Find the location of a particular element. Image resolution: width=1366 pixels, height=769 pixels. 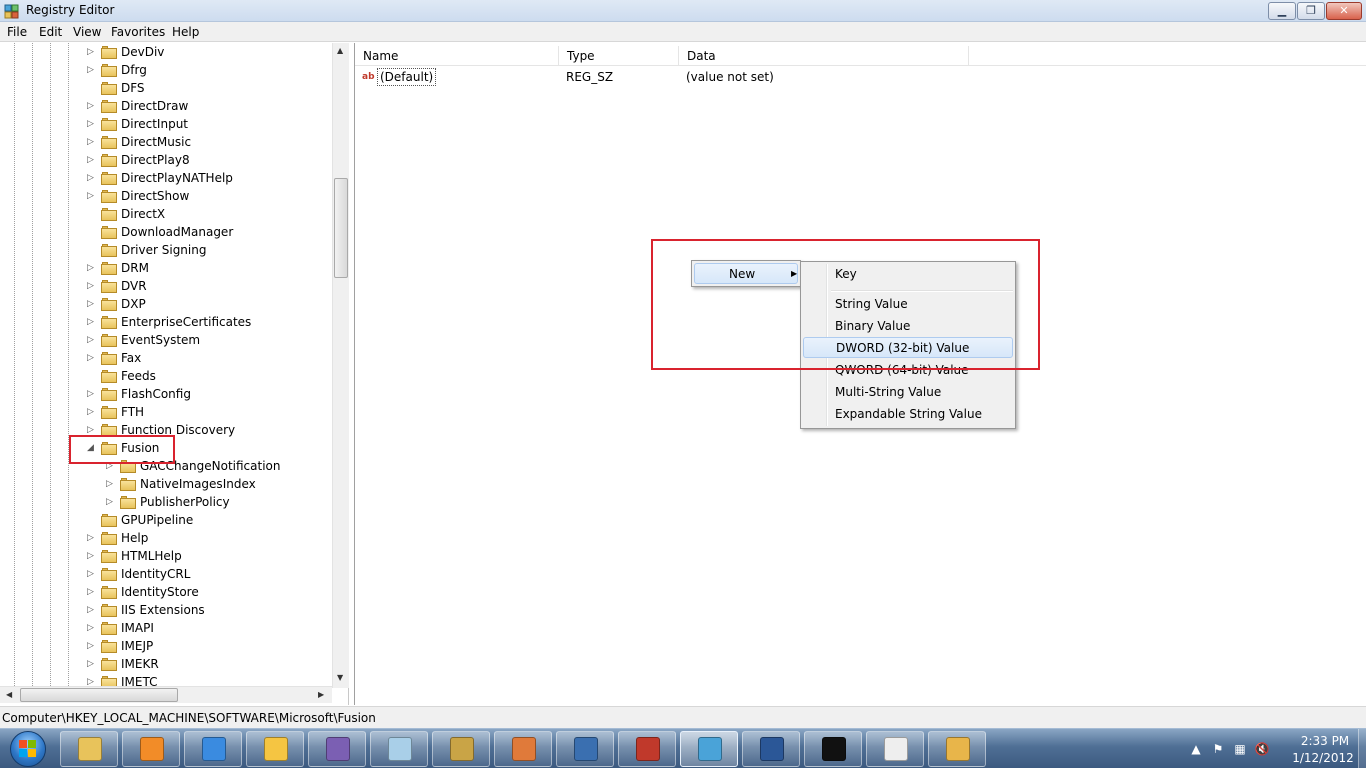

tree-item: ▷ IMAPI is located at coordinates (166, 629).